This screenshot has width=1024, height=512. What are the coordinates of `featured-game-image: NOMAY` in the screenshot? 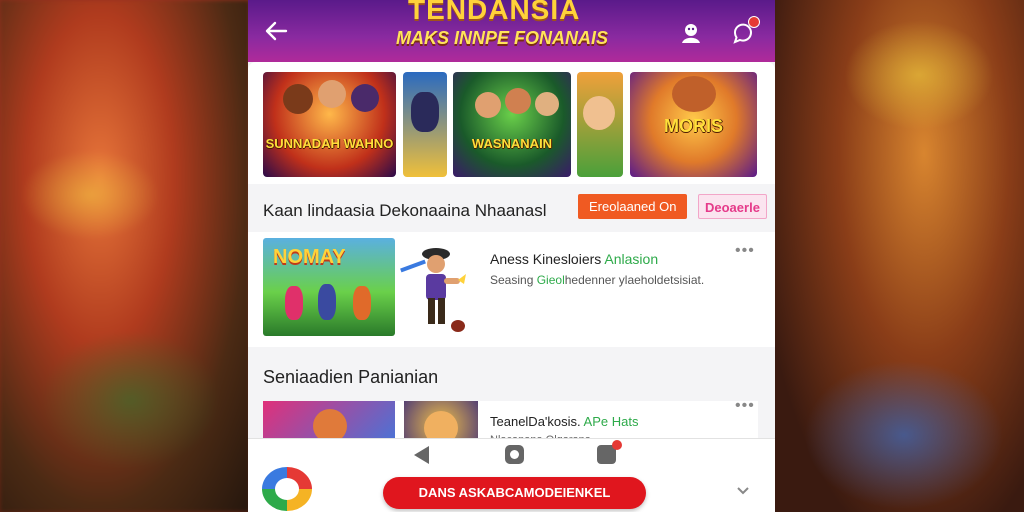 It's located at (329, 287).